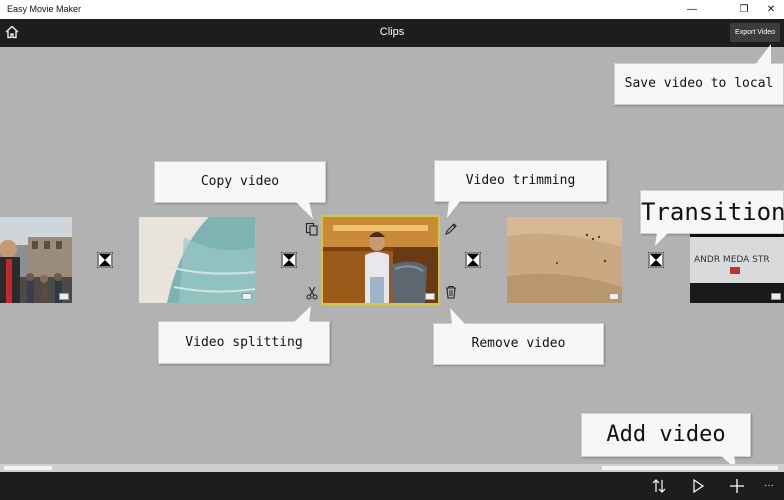 The image size is (784, 500). I want to click on bottom-command-bar: ···, so click(392, 486).